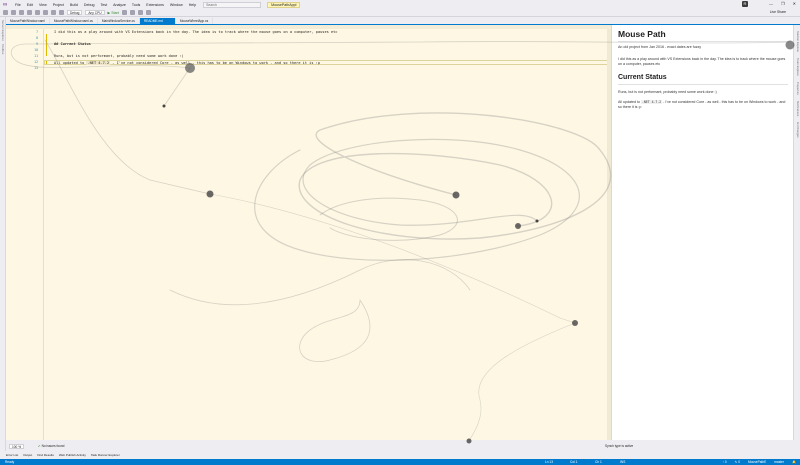  Describe the element at coordinates (18, 5) in the screenshot. I see `menu-item-file: File` at that location.